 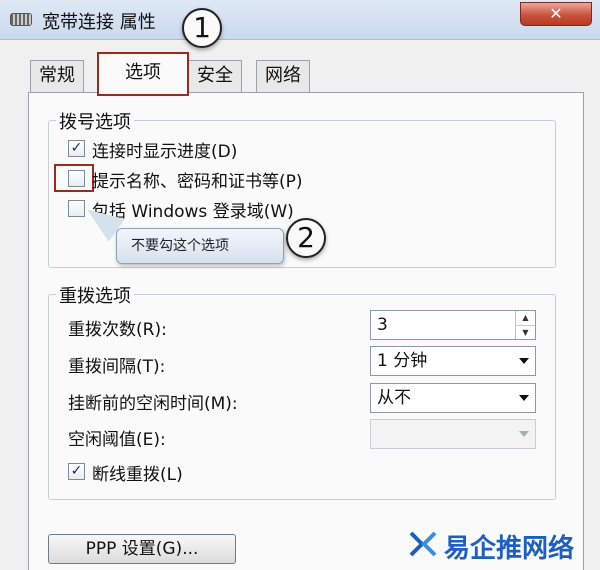 What do you see at coordinates (95, 121) in the screenshot?
I see `dial-options-legend: 拨号选项` at bounding box center [95, 121].